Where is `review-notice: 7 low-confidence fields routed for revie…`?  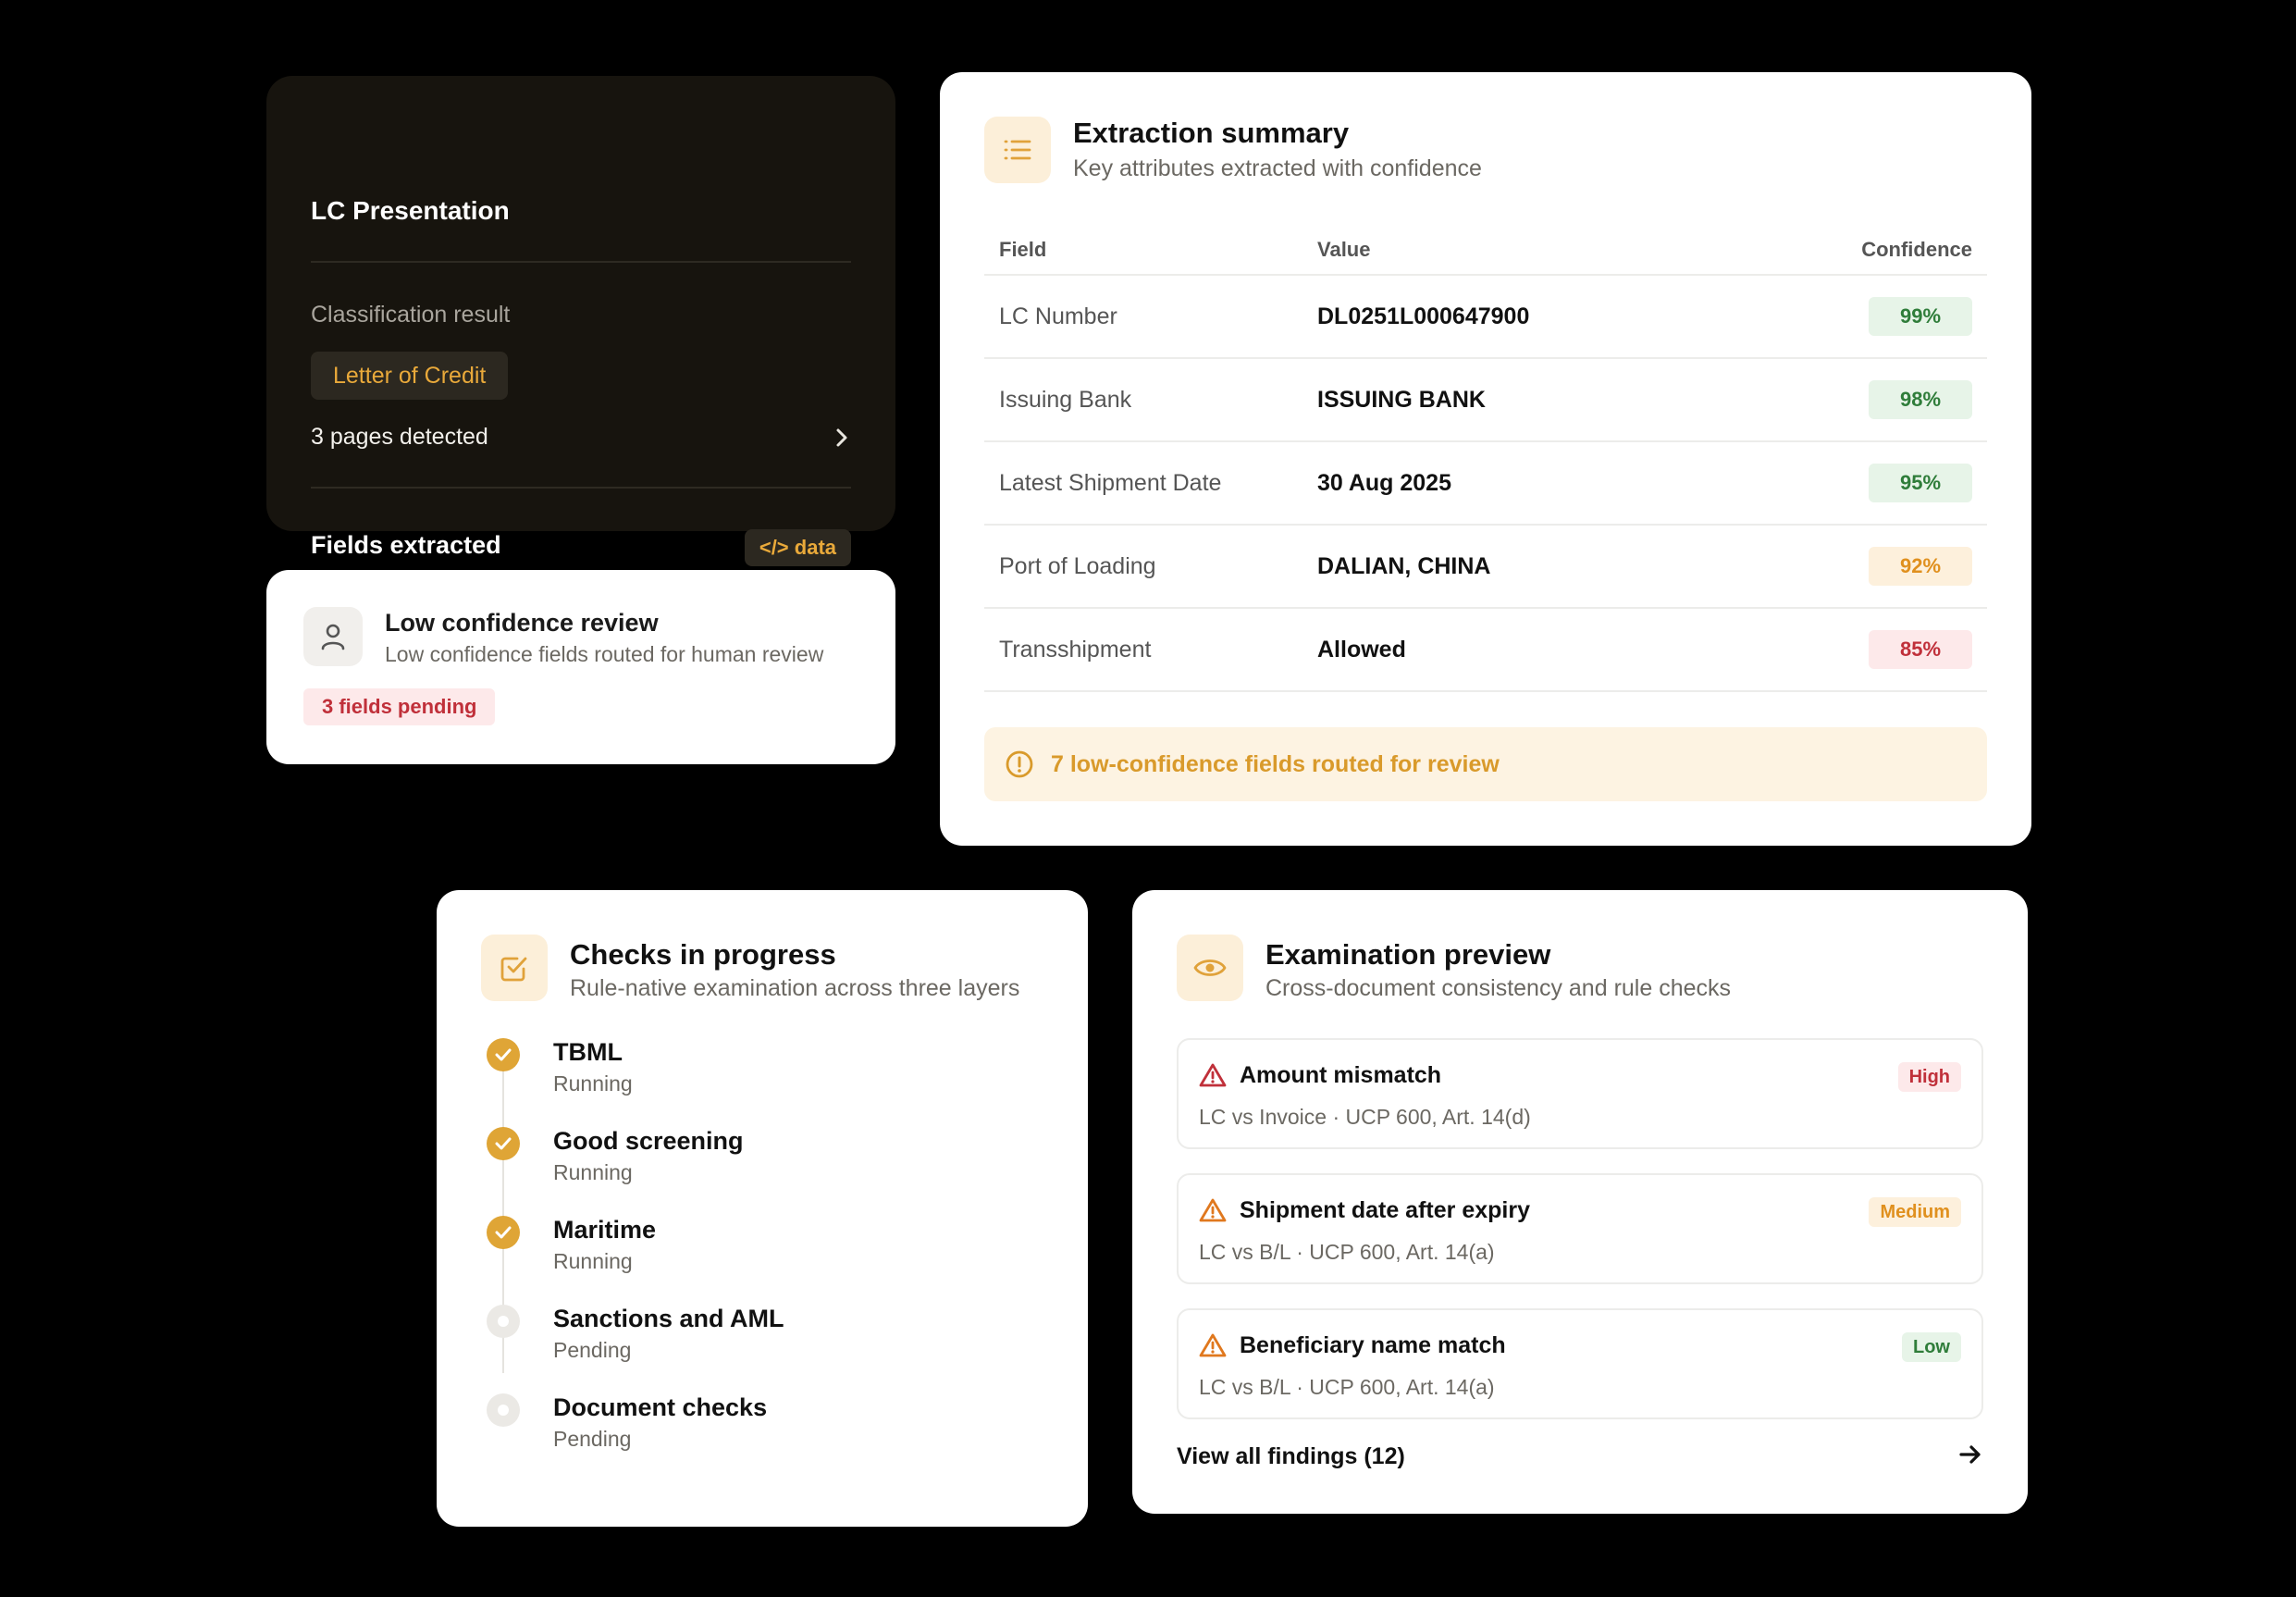 review-notice: 7 low-confidence fields routed for revie… is located at coordinates (1485, 764).